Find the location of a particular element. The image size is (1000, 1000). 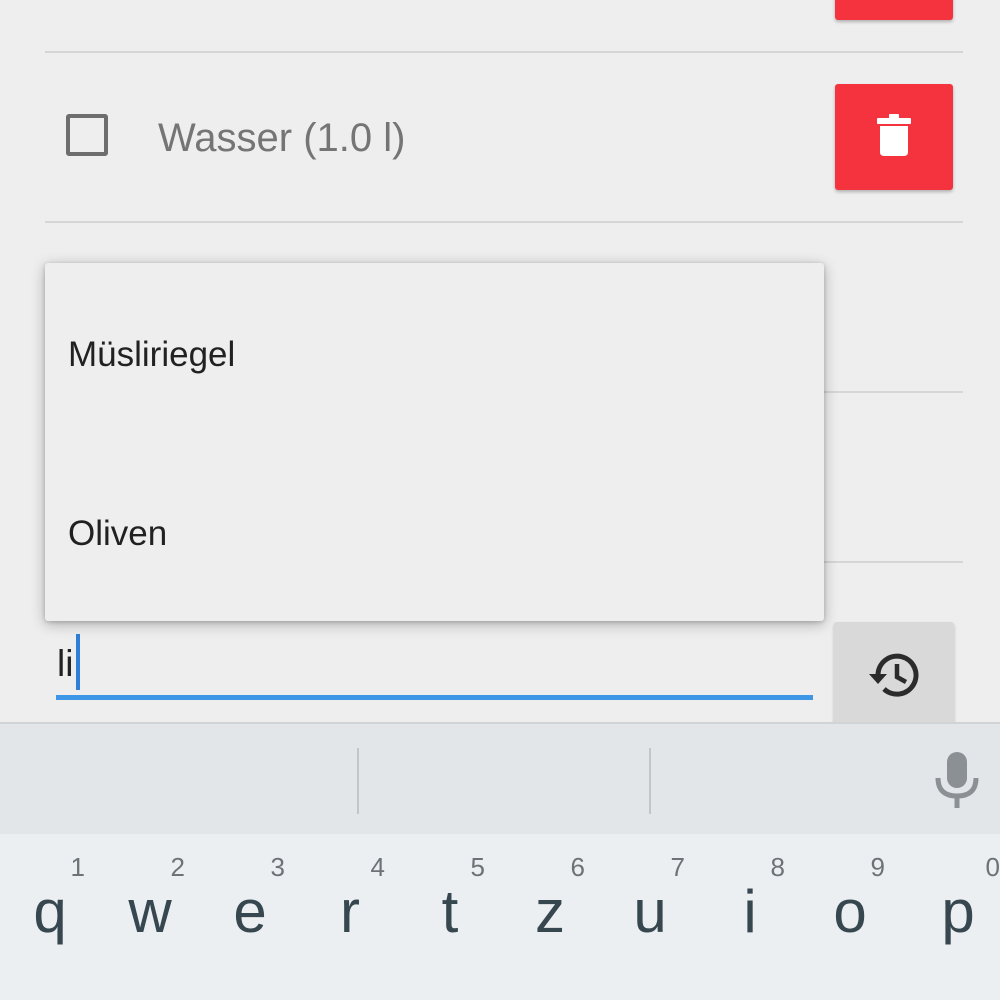

key-i: 8 i is located at coordinates (750, 917).